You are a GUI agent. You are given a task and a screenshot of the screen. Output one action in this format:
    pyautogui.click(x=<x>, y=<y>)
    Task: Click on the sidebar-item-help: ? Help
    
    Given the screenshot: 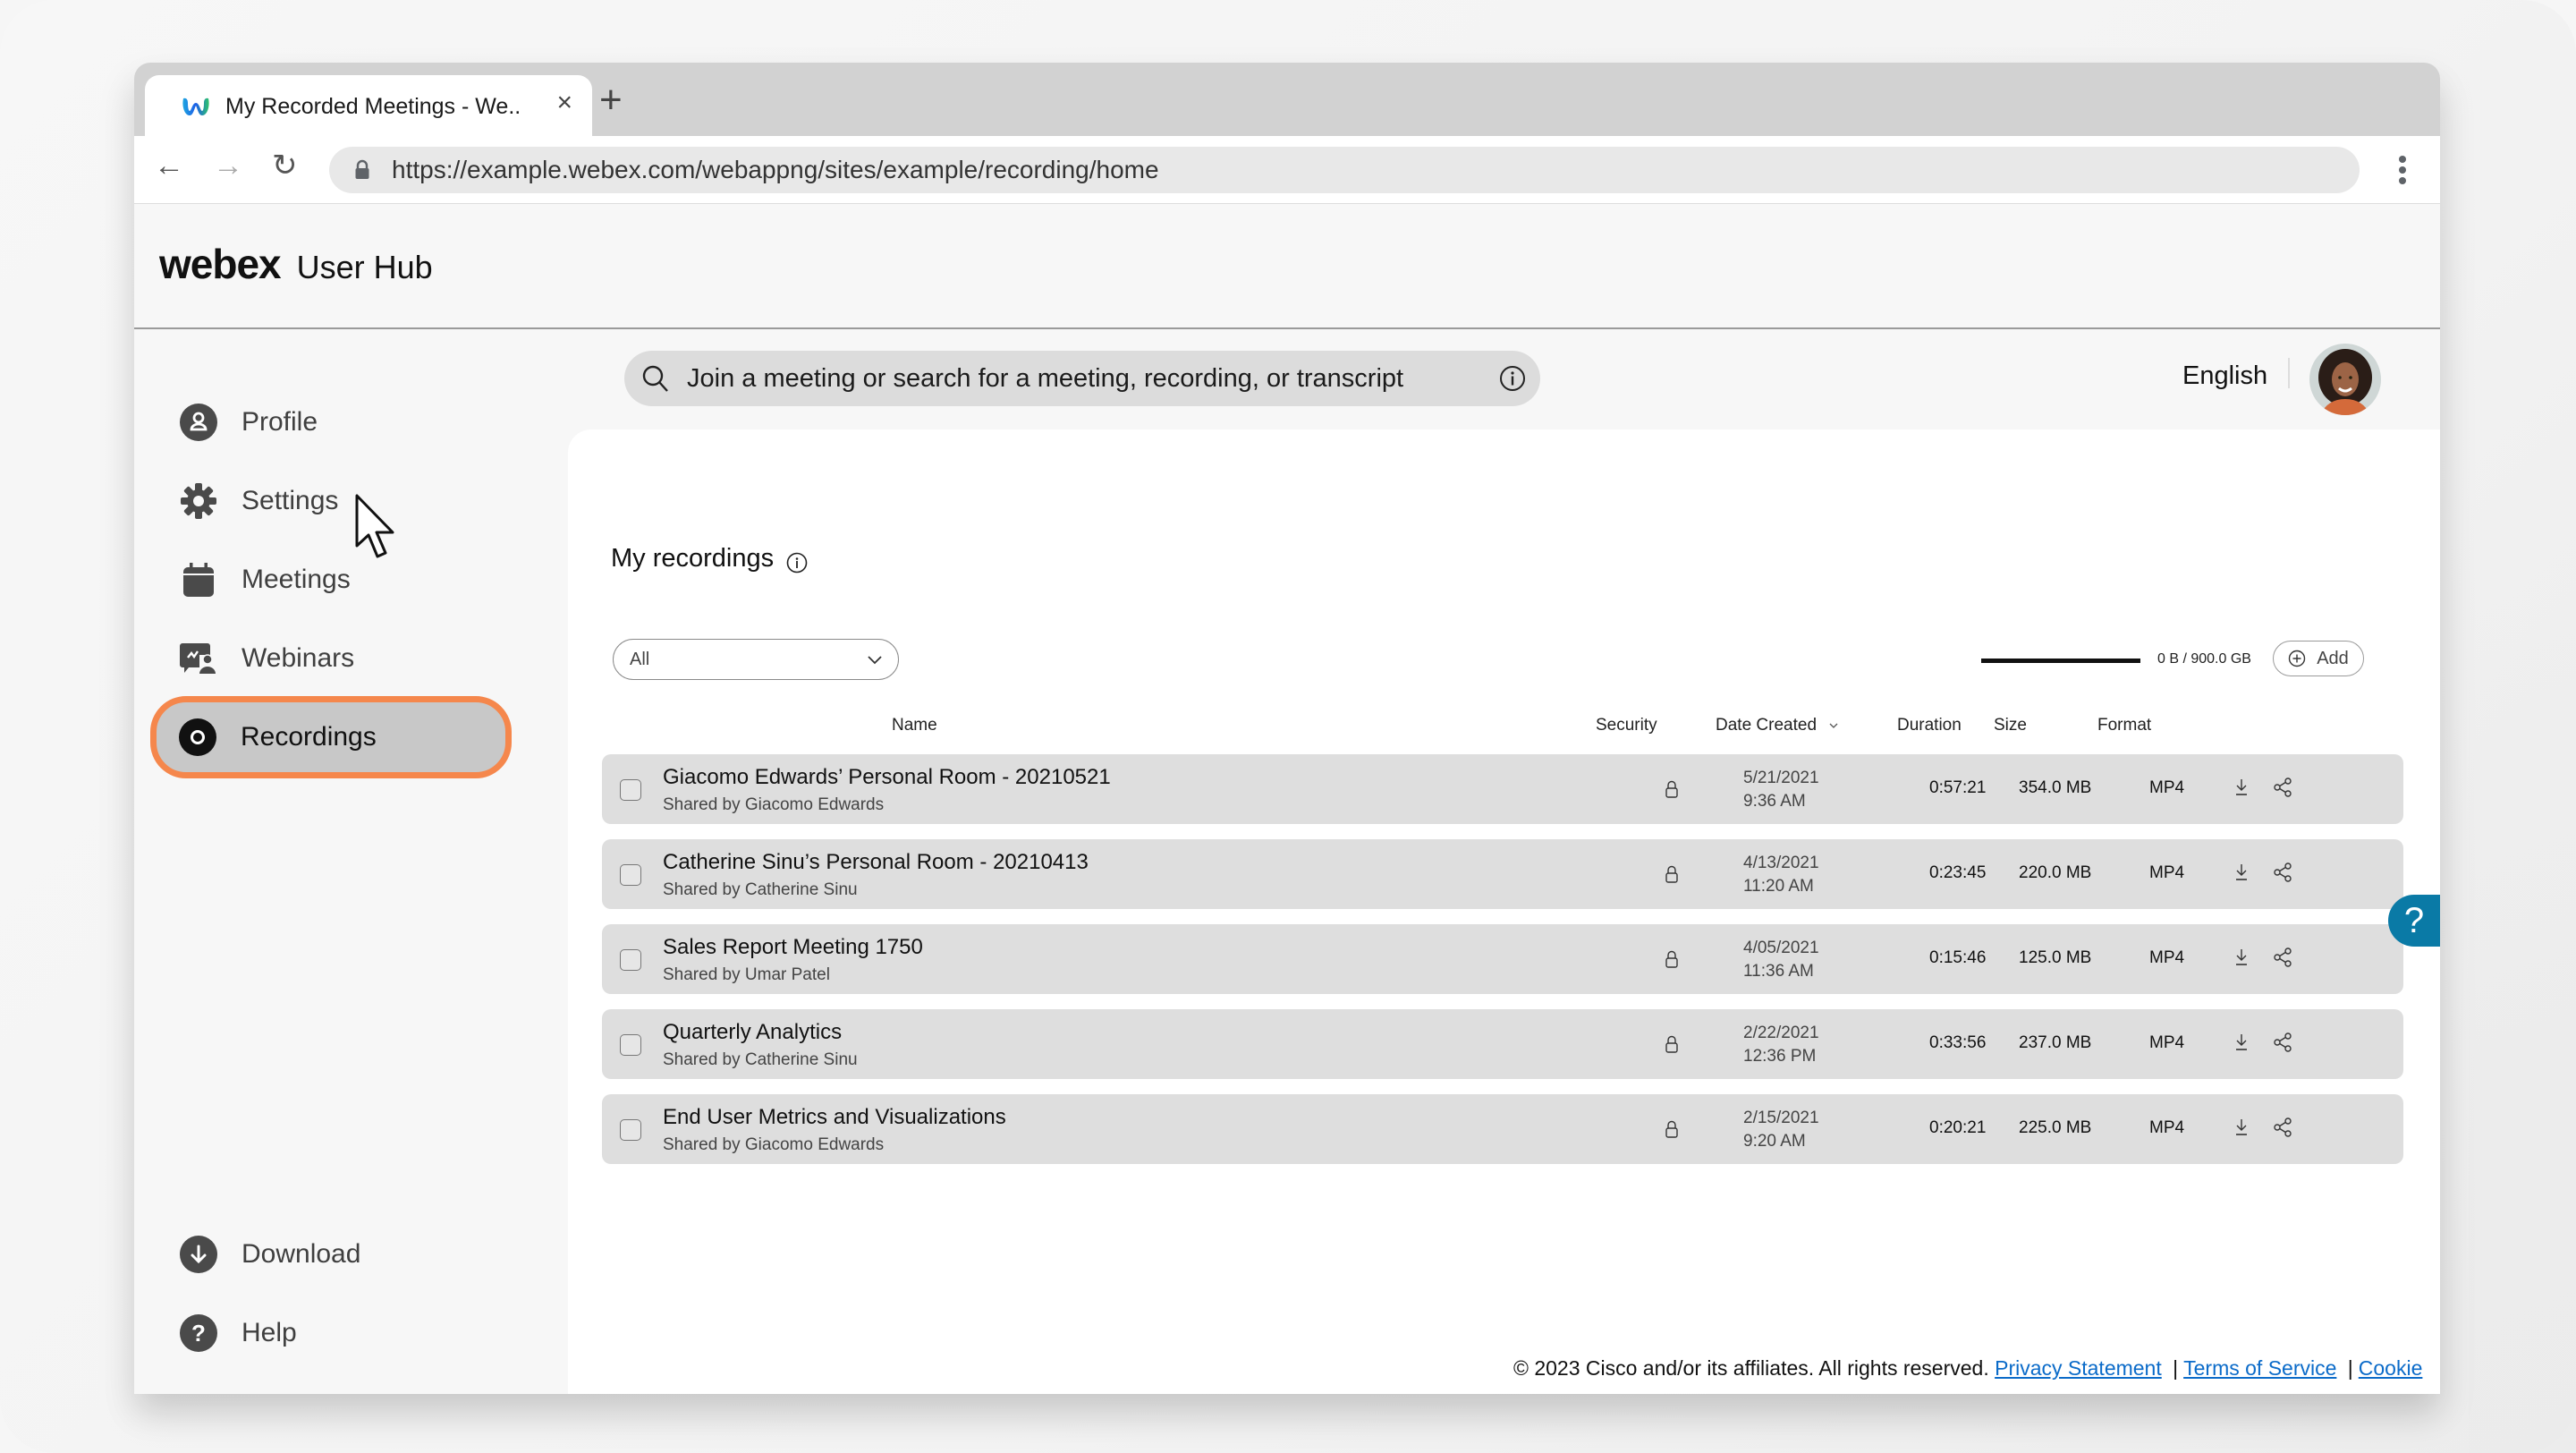 What is the action you would take?
    pyautogui.click(x=331, y=1333)
    